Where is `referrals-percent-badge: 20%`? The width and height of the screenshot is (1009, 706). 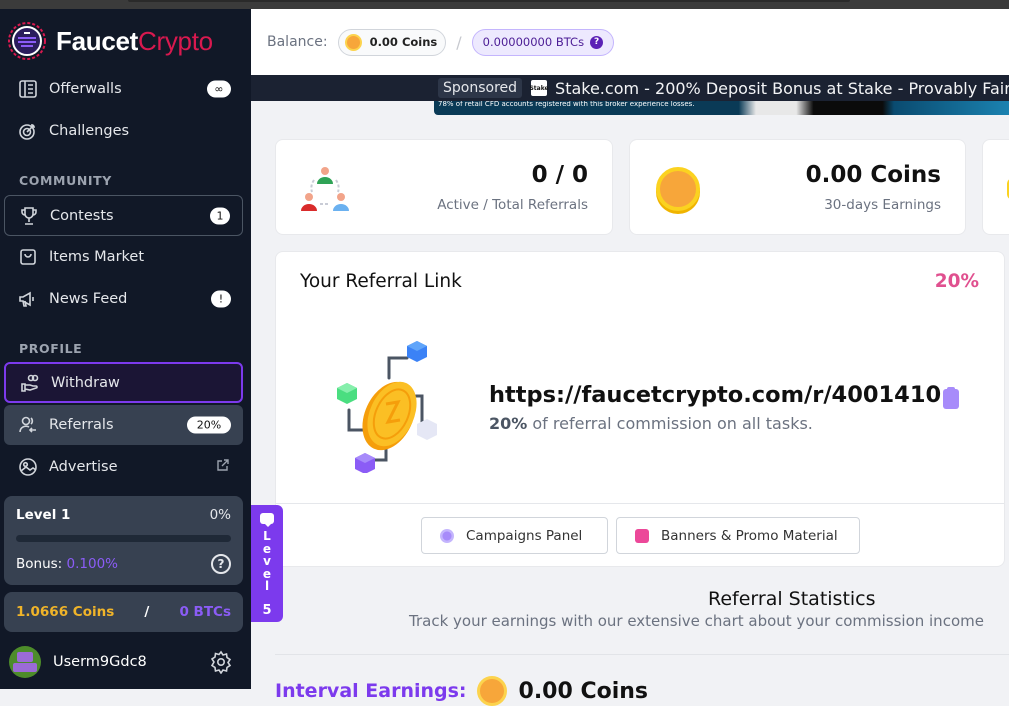 referrals-percent-badge: 20% is located at coordinates (209, 425).